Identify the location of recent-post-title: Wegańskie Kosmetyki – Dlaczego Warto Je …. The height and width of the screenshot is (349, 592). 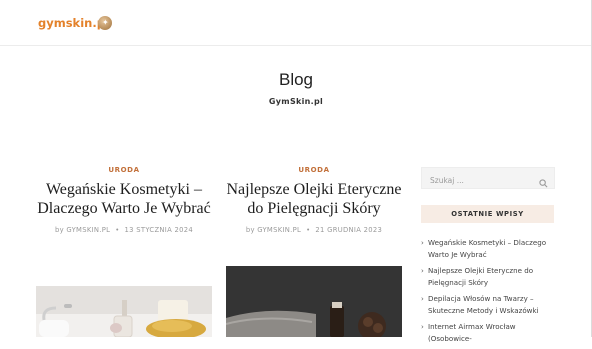
(487, 248).